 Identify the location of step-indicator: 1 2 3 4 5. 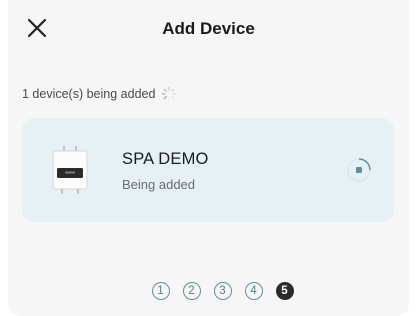
(208, 291).